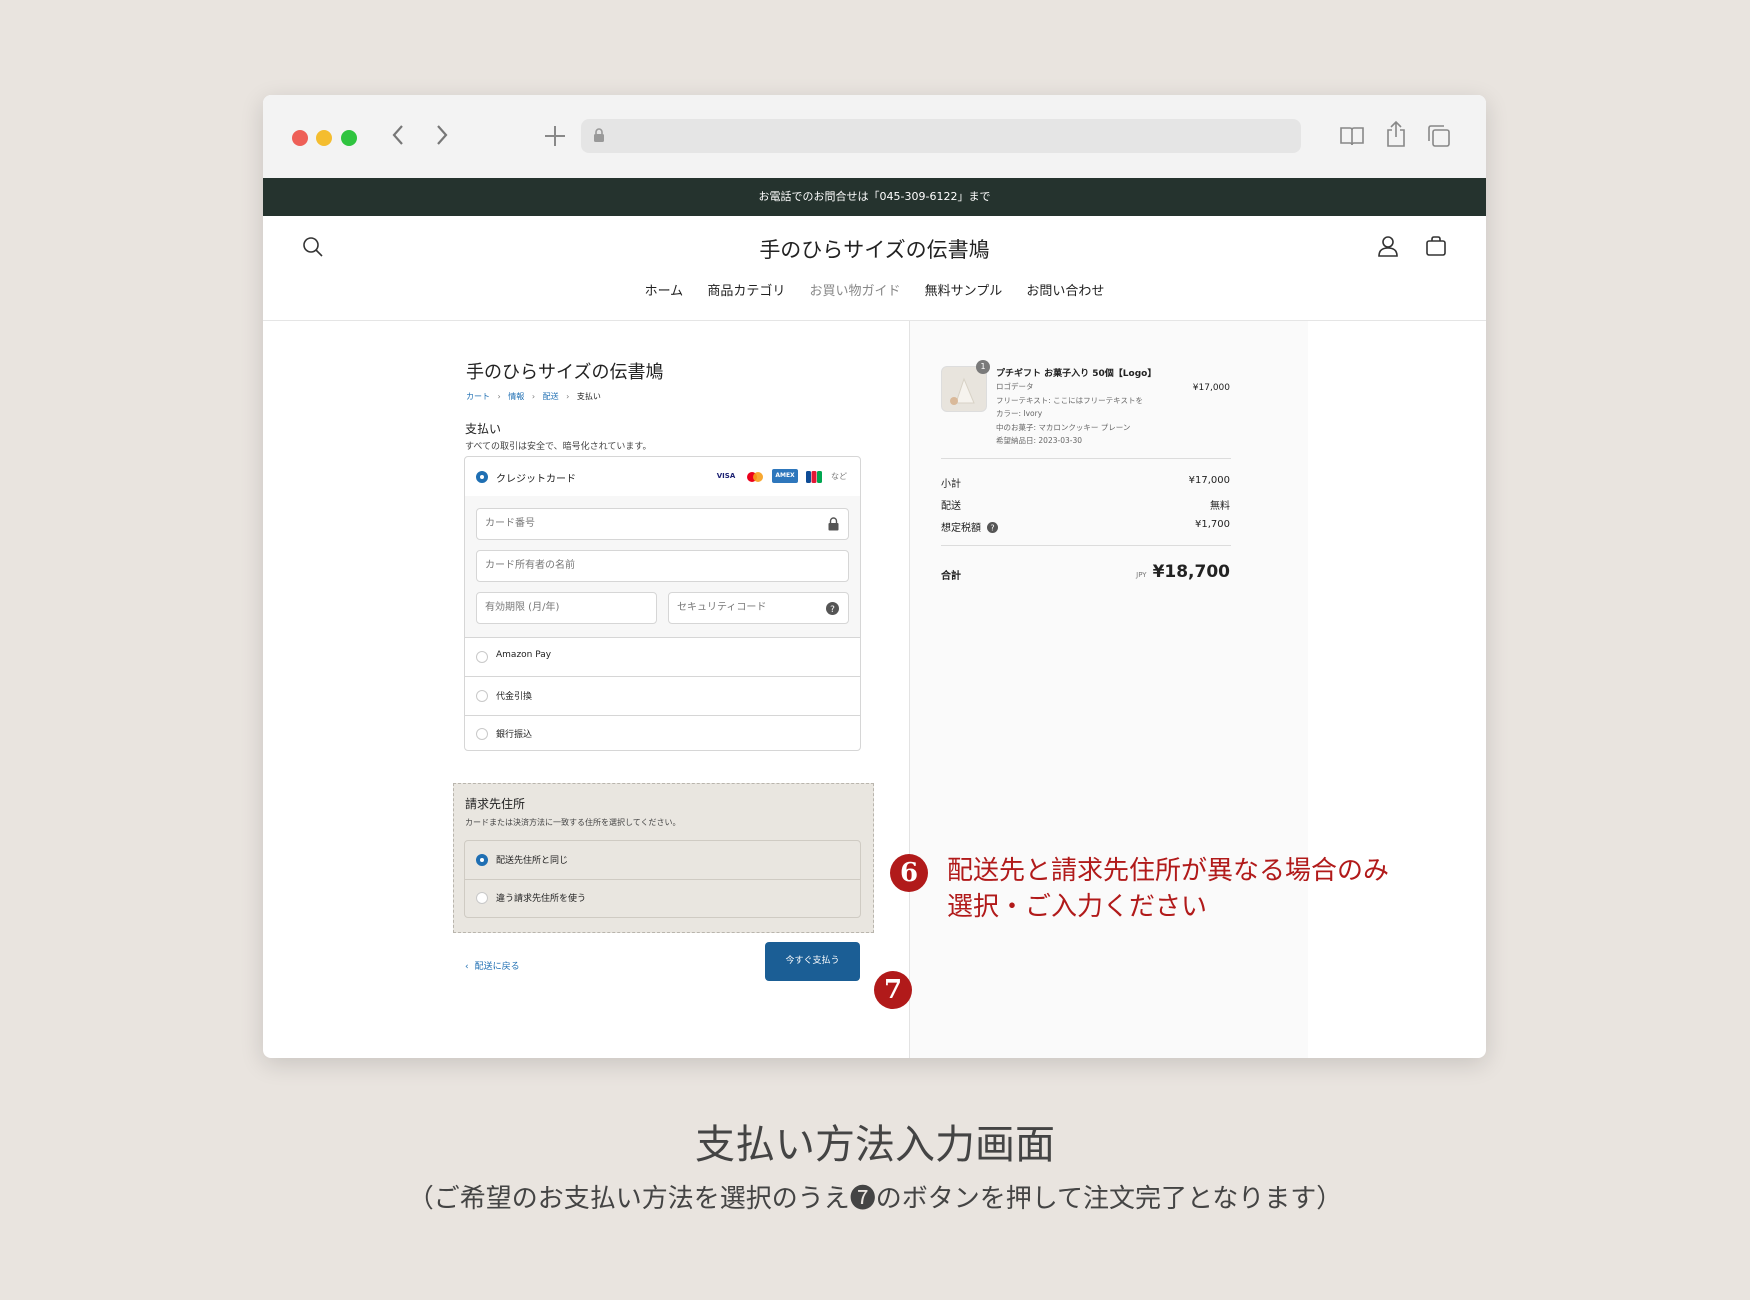  I want to click on bank-label: 銀行振込, so click(514, 735).